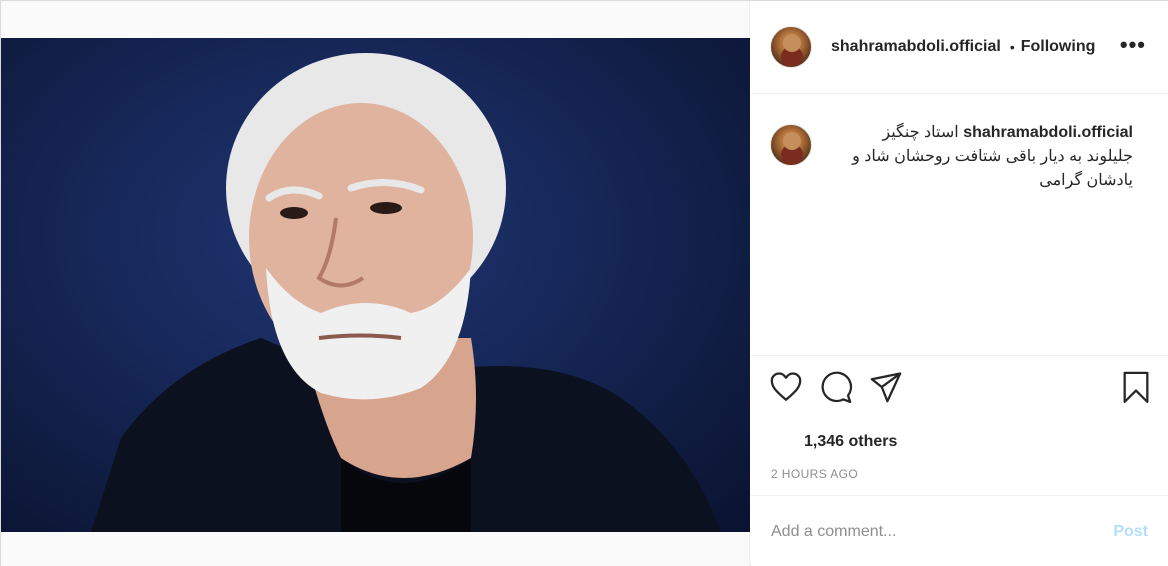 Image resolution: width=1168 pixels, height=566 pixels. I want to click on post-timestamp: 2 HOURS AGO, so click(814, 474).